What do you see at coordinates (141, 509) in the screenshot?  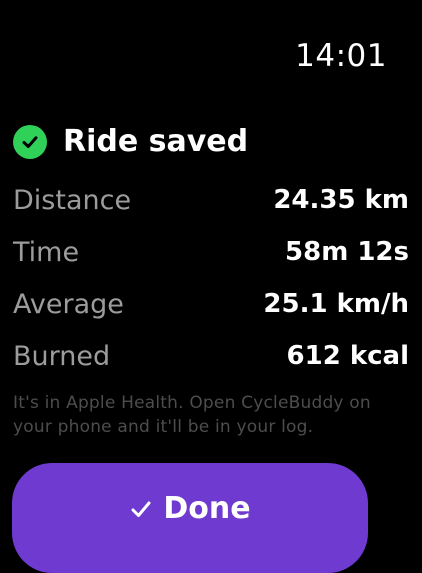 I see `checkmark-icon` at bounding box center [141, 509].